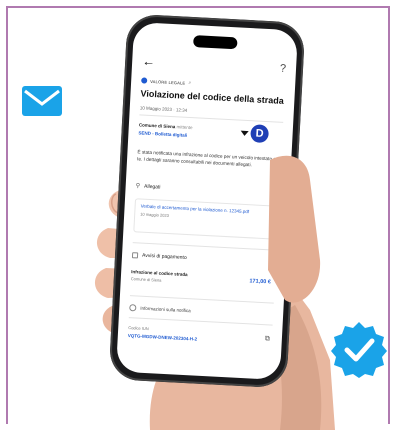 The width and height of the screenshot is (397, 430). I want to click on status-dot, so click(144, 80).